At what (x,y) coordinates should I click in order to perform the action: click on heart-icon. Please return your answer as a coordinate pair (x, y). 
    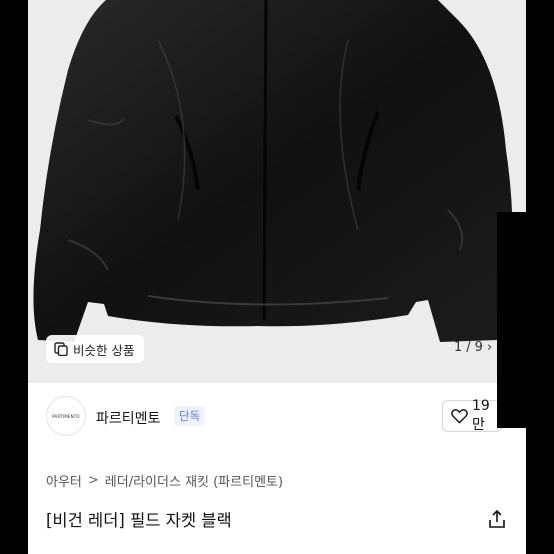
    Looking at the image, I should click on (459, 416).